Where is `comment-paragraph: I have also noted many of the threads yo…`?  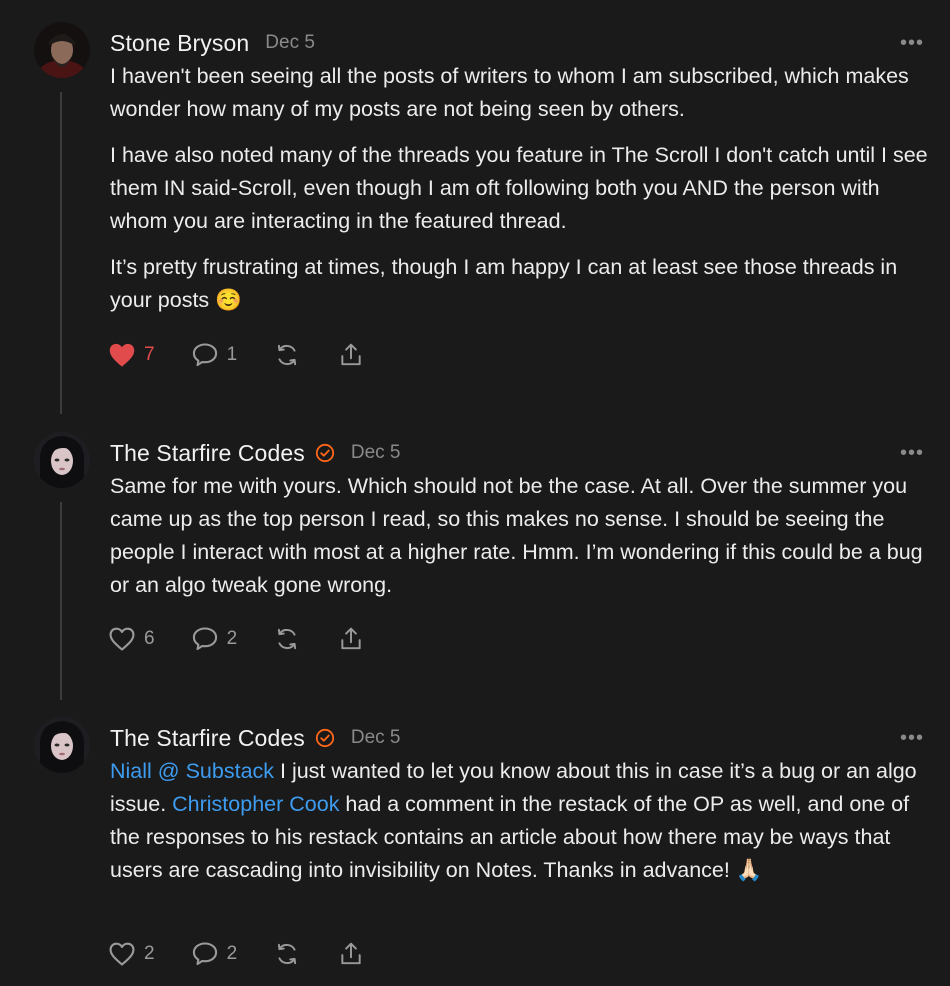
comment-paragraph: I have also noted many of the threads yo… is located at coordinates (519, 188).